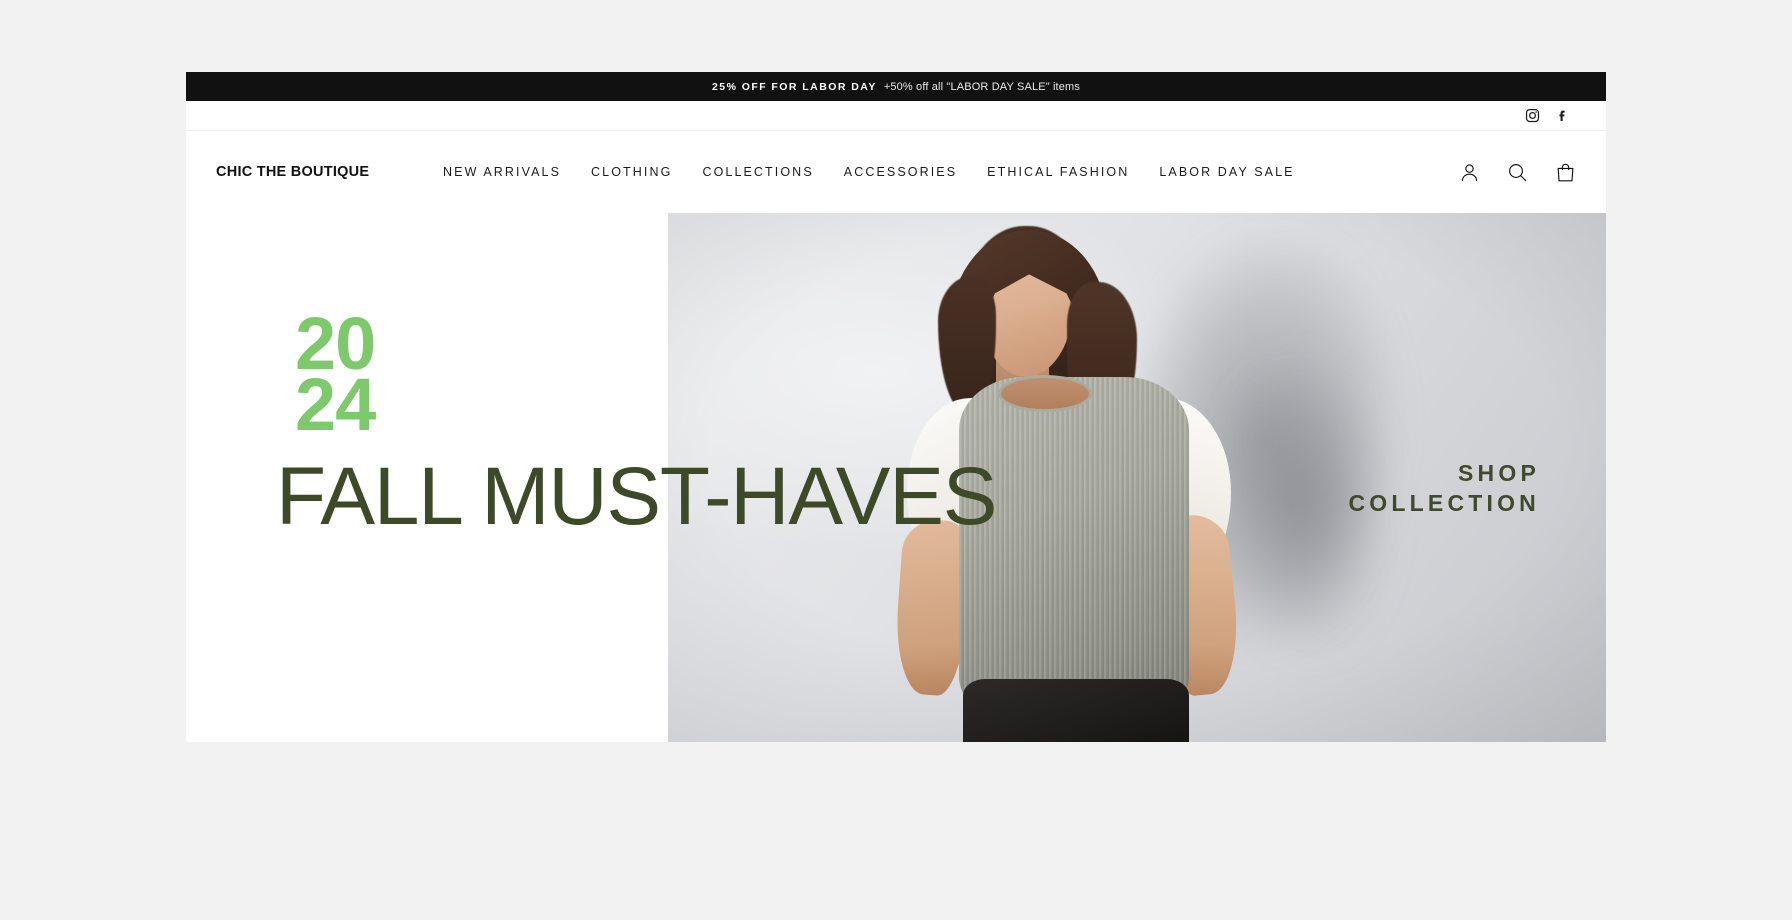  What do you see at coordinates (896, 116) in the screenshot?
I see `social-links-bar` at bounding box center [896, 116].